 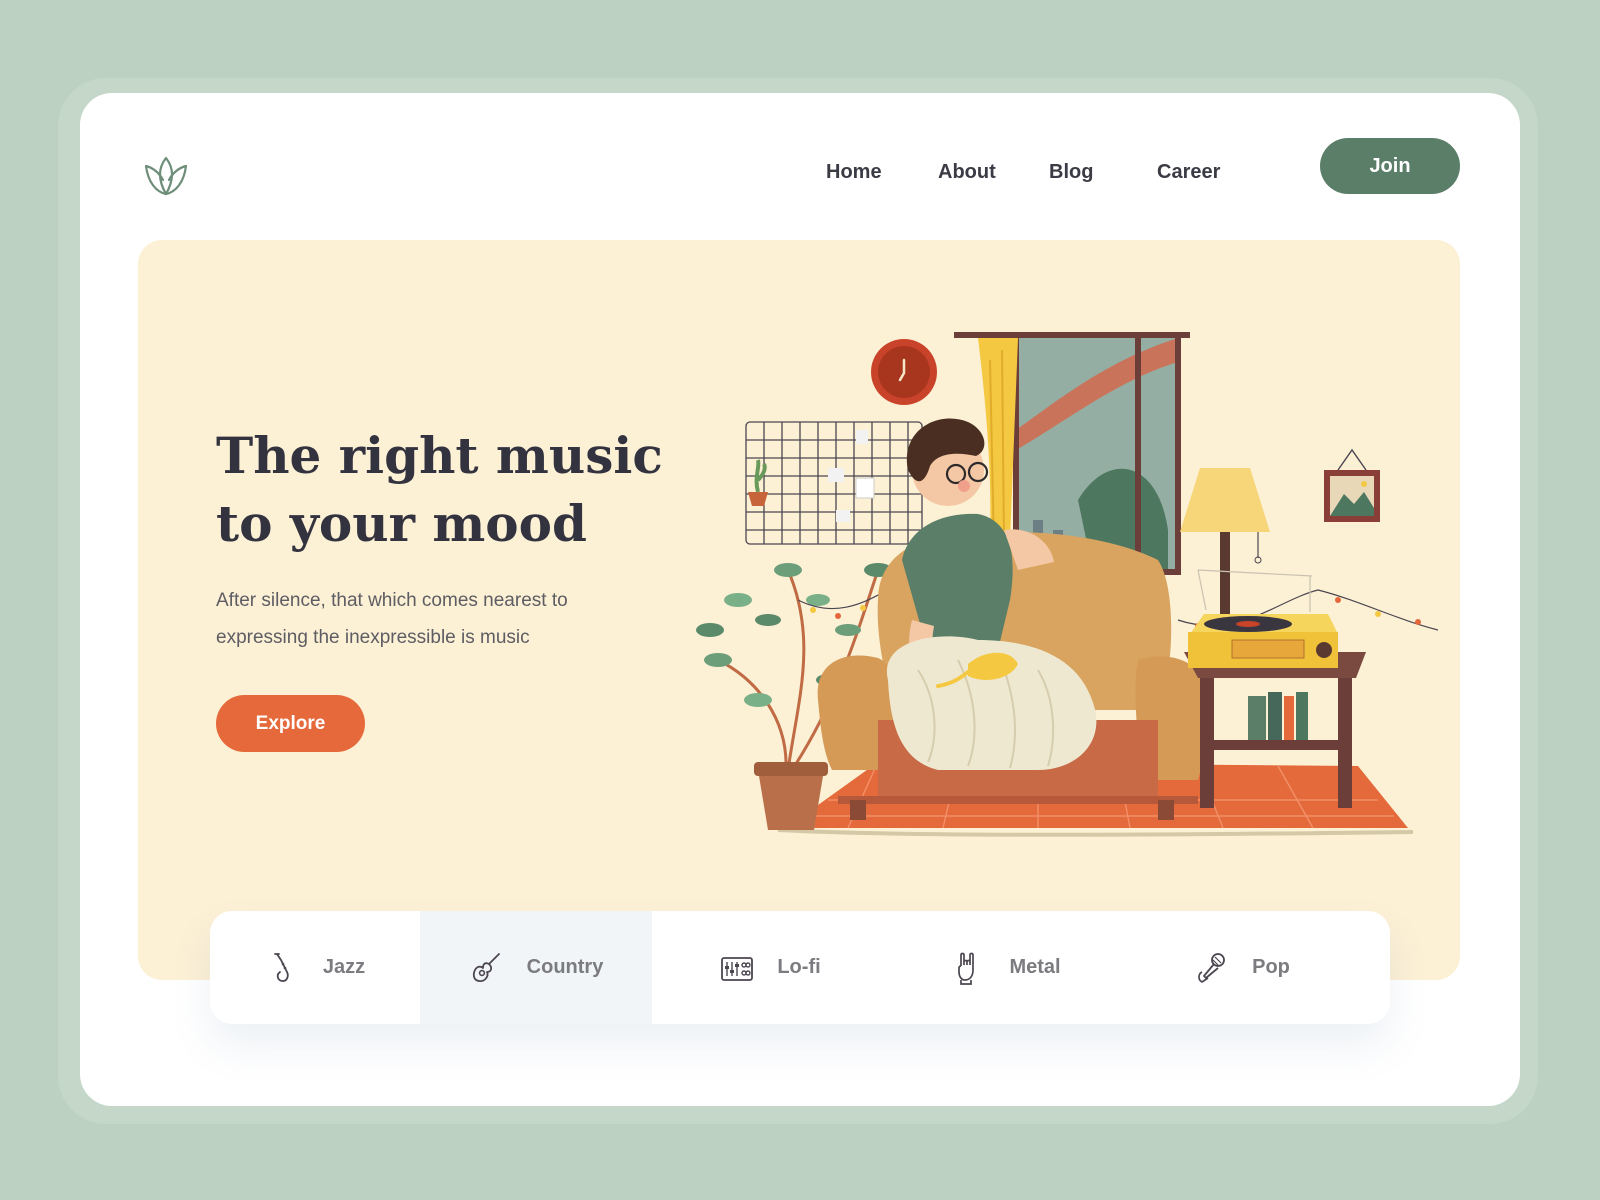 What do you see at coordinates (565, 967) in the screenshot?
I see `genre-label-country: Country` at bounding box center [565, 967].